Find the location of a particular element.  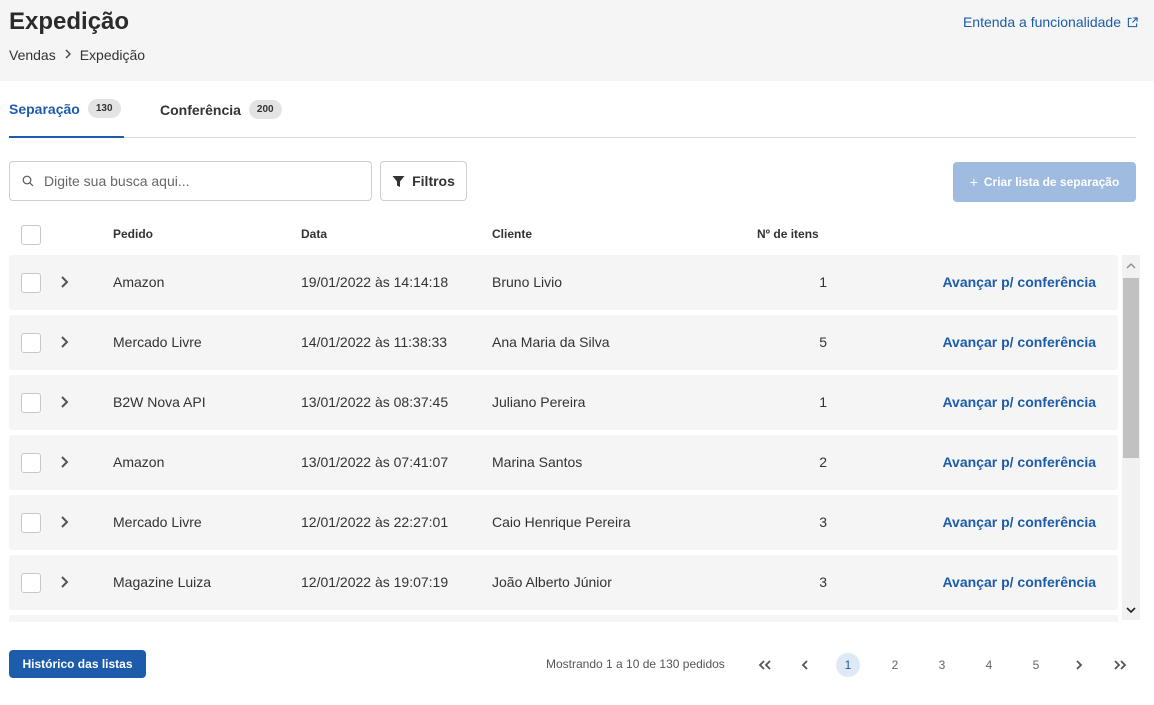

cell-pedido: Magazine Luiza is located at coordinates (162, 582).